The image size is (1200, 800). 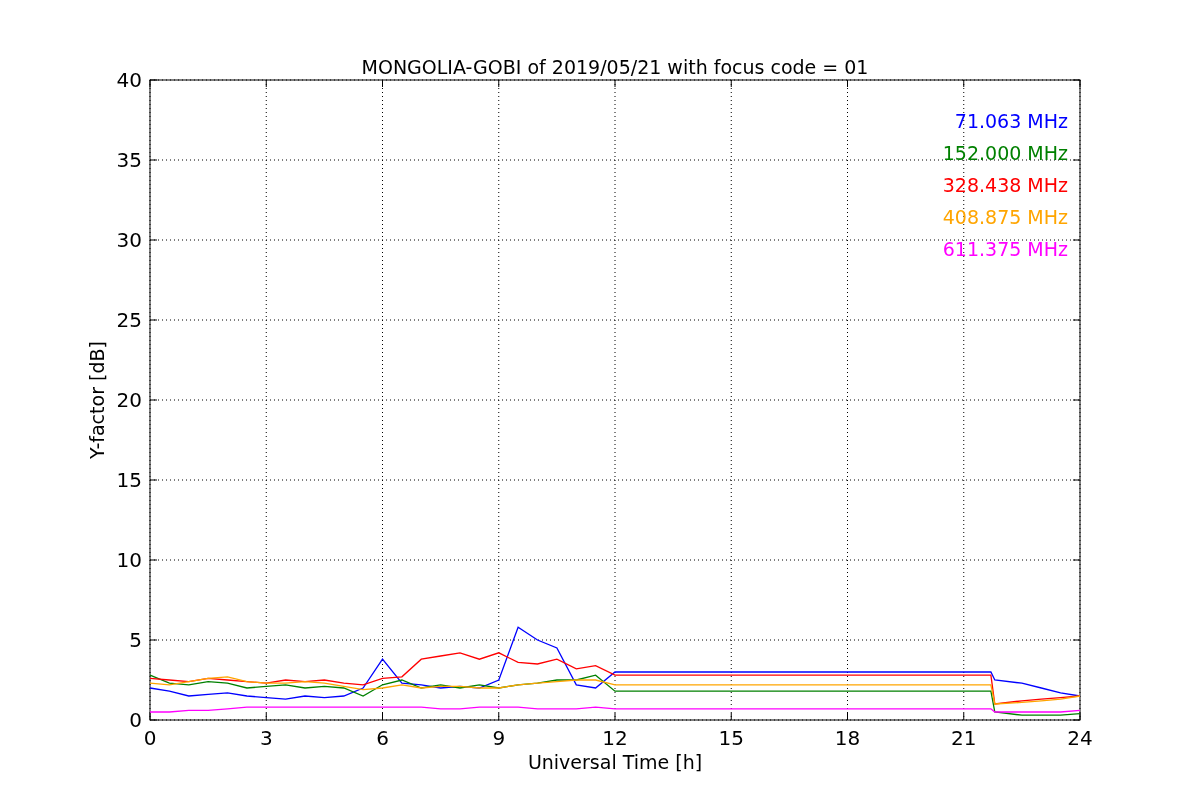 I want to click on x-axis-label: Universal Time [h], so click(x=615, y=762).